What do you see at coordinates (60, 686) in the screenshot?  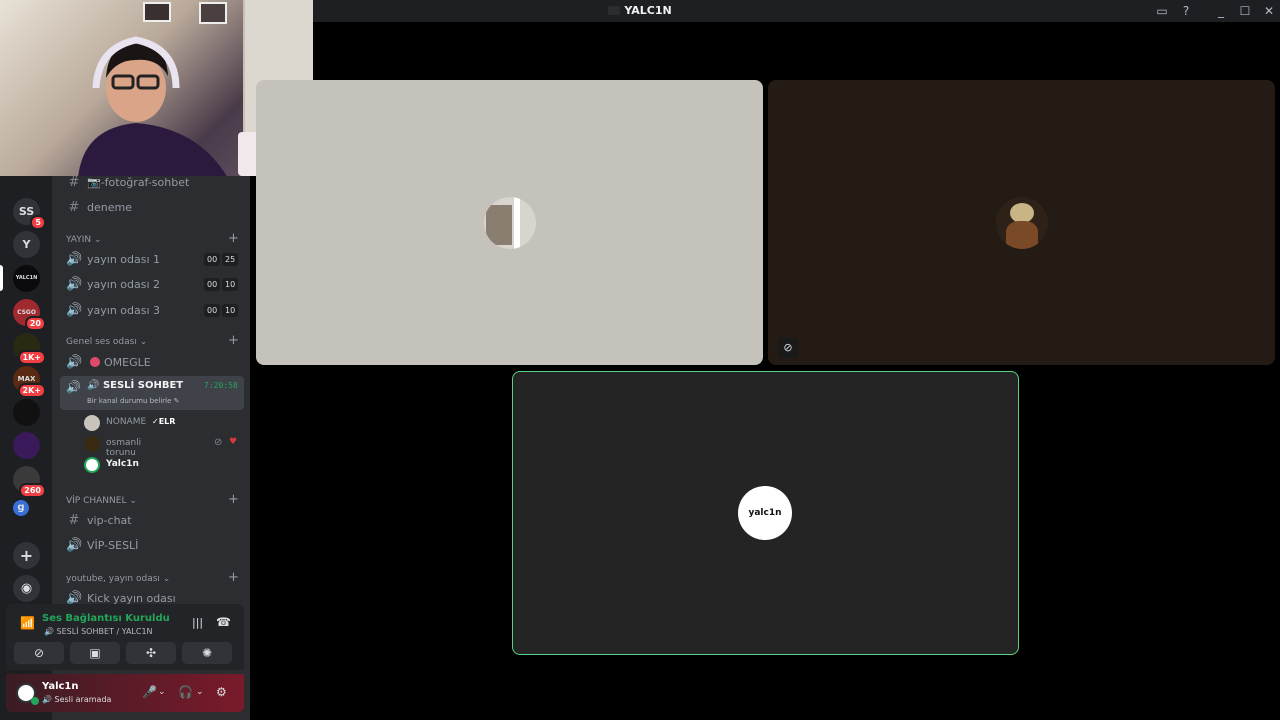 I see `username: Yalc1n` at bounding box center [60, 686].